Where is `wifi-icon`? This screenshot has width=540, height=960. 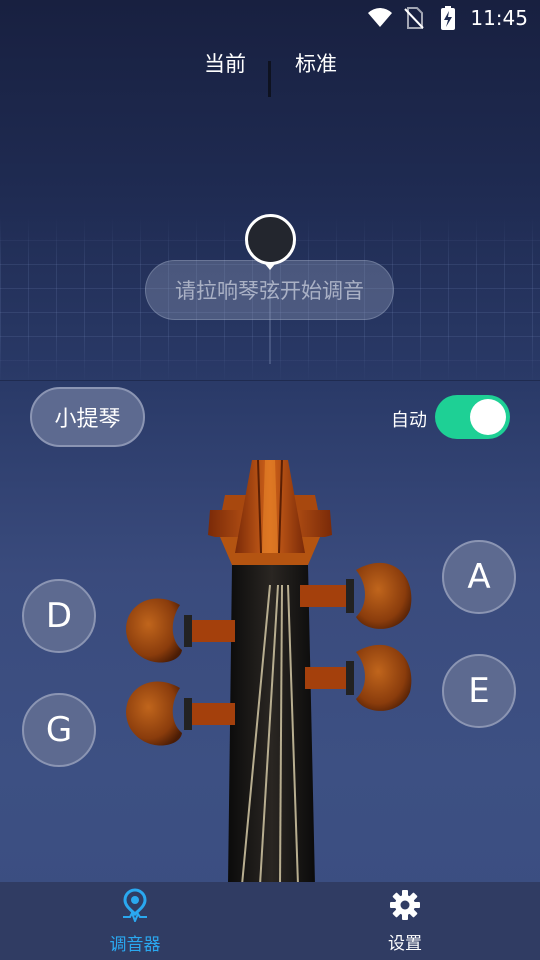 wifi-icon is located at coordinates (380, 18).